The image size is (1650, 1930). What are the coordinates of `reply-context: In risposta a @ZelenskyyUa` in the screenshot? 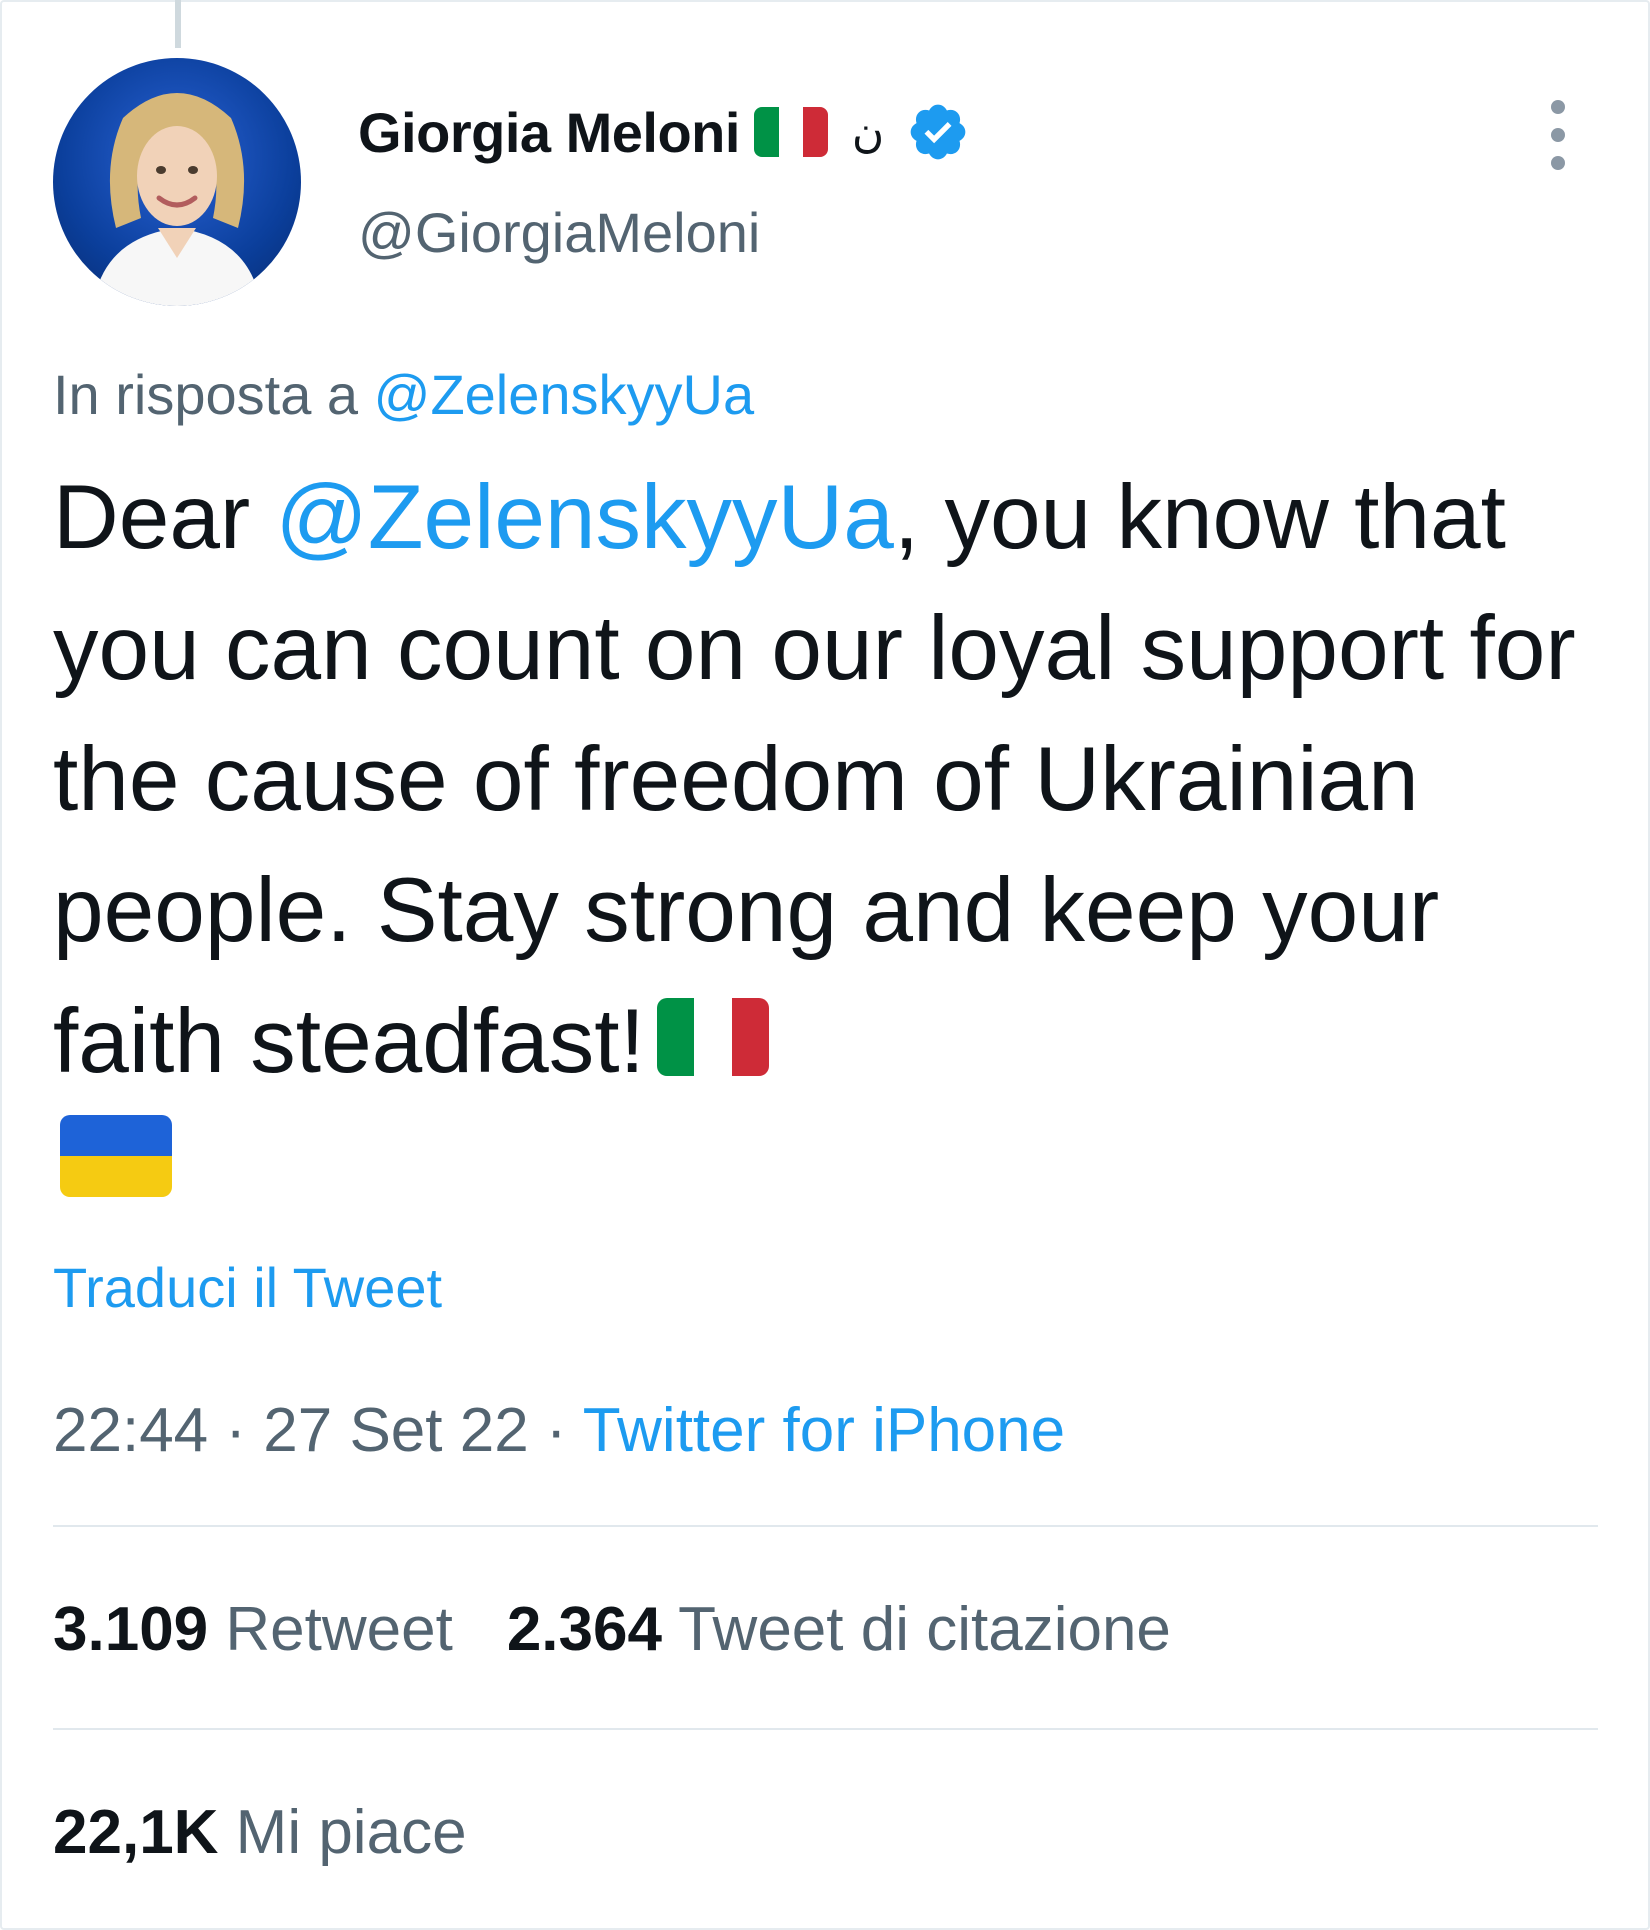 It's located at (403, 394).